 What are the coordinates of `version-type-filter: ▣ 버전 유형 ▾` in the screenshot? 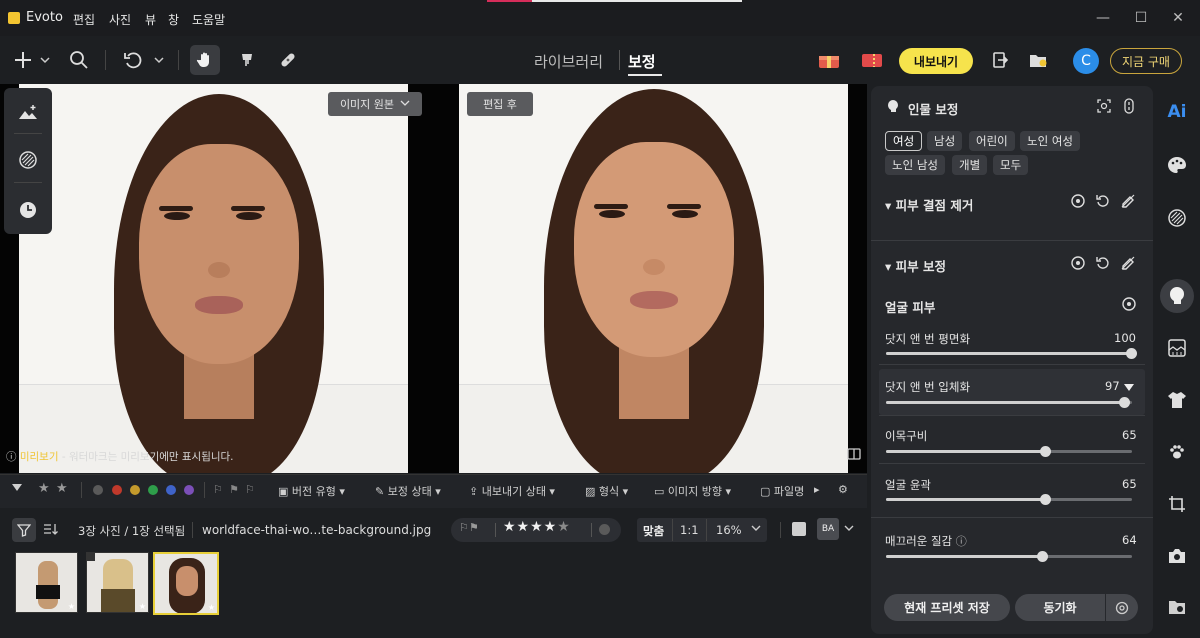 It's located at (311, 491).